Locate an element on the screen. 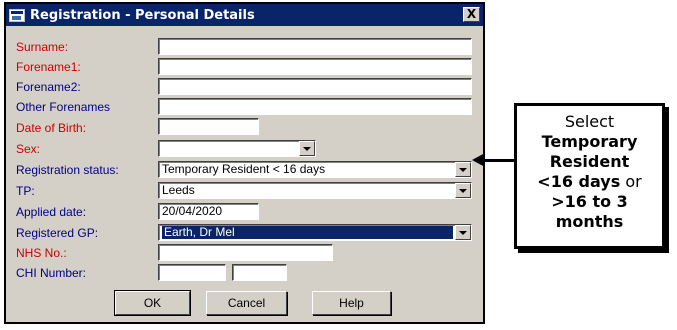  help-button: Help is located at coordinates (351, 303).